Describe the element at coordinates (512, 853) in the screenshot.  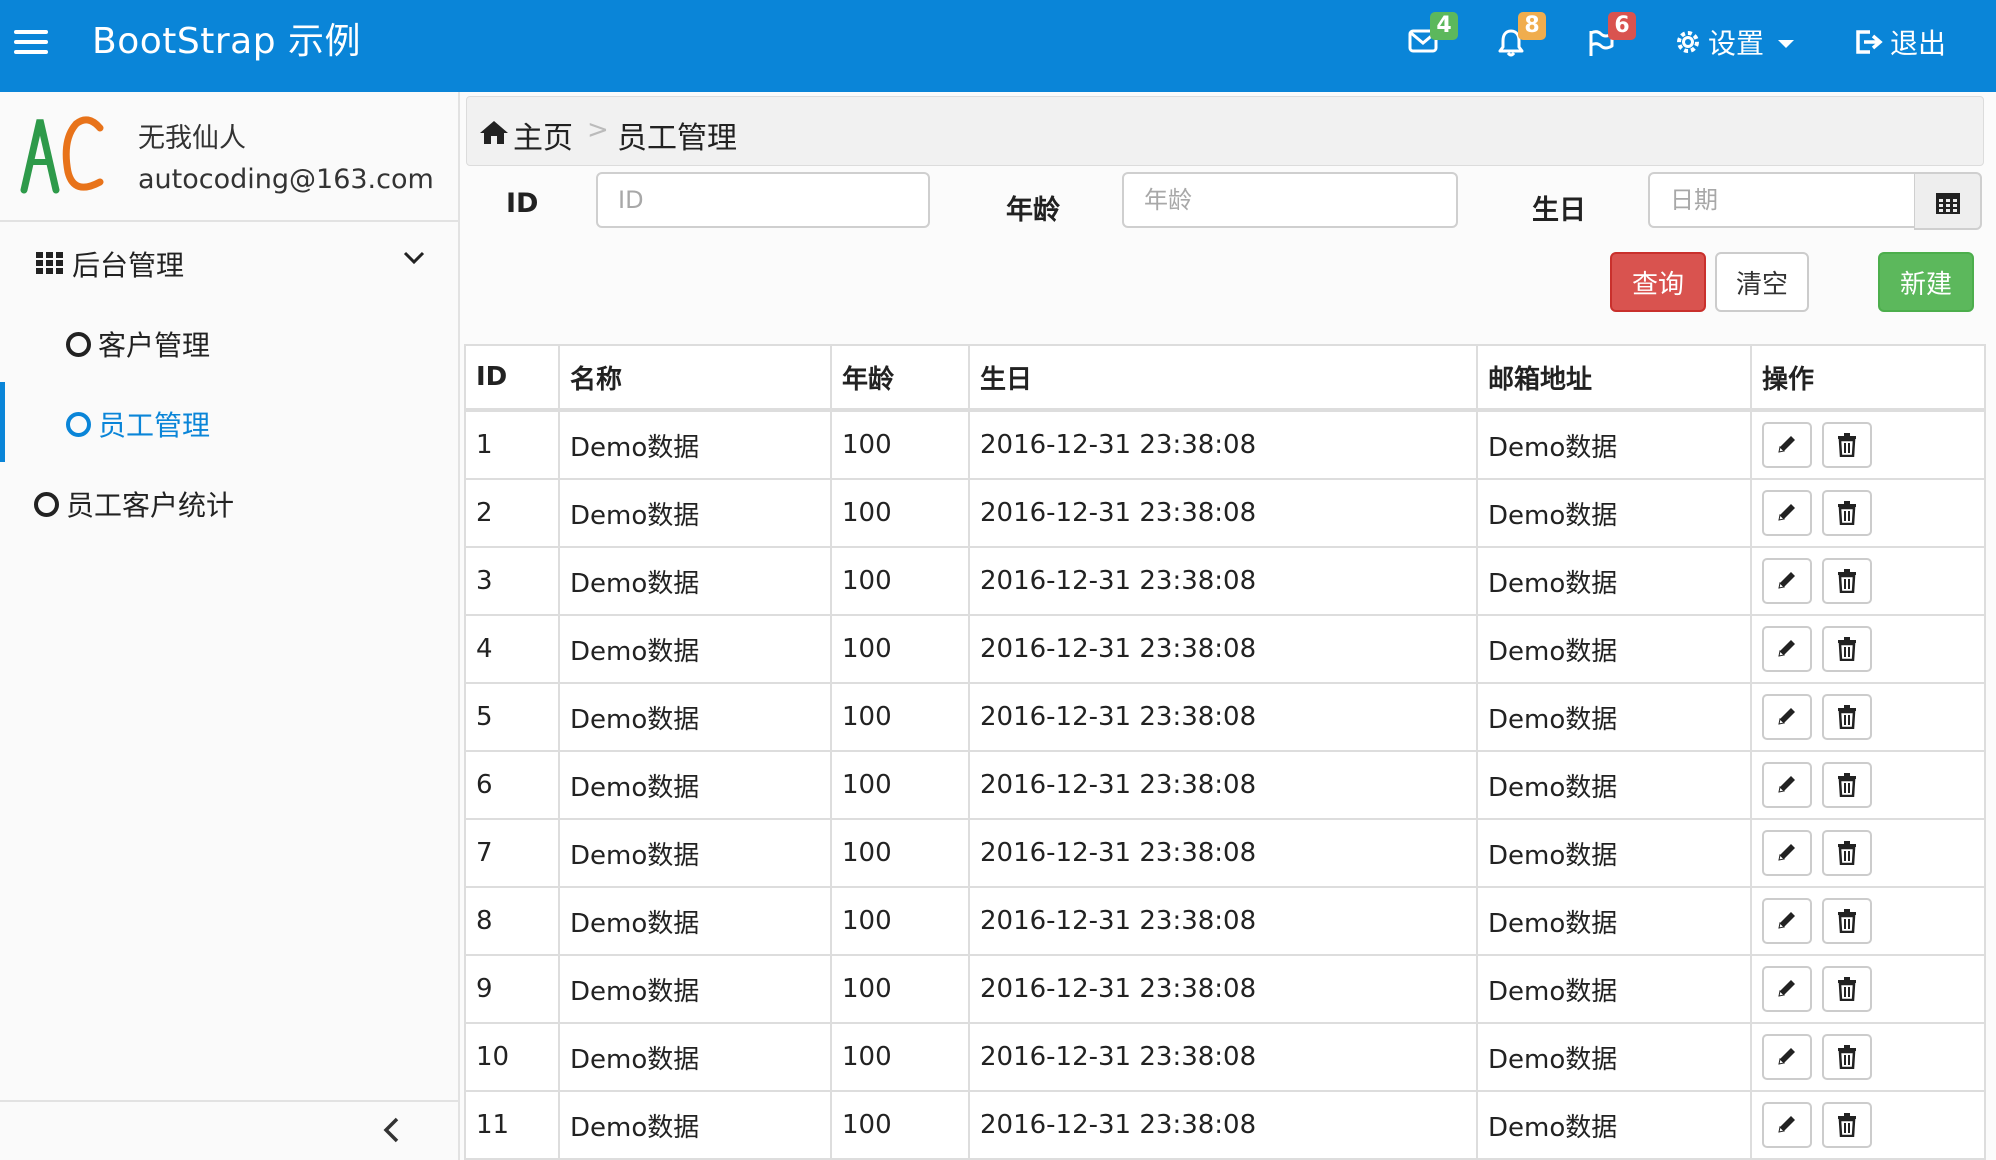
I see `cell-id: 7` at that location.